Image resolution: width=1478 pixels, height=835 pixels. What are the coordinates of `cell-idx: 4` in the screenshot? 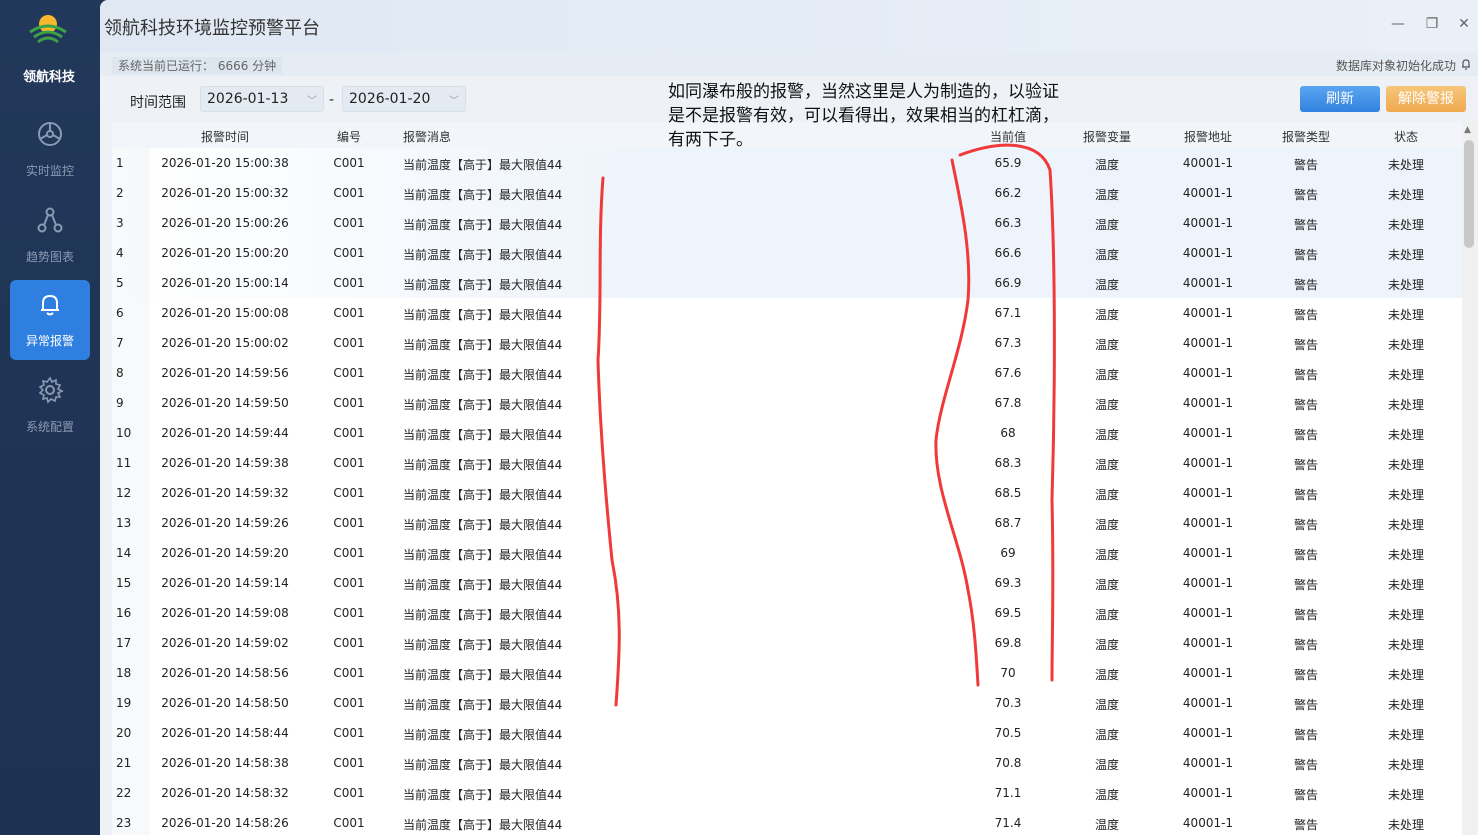 It's located at (120, 253).